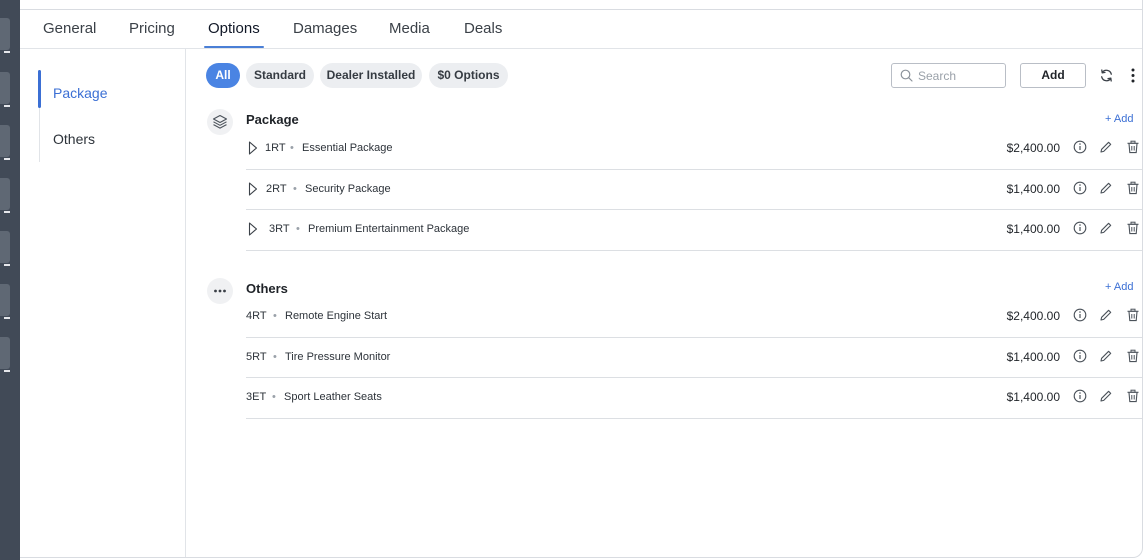  I want to click on option-code: 5RT, so click(256, 357).